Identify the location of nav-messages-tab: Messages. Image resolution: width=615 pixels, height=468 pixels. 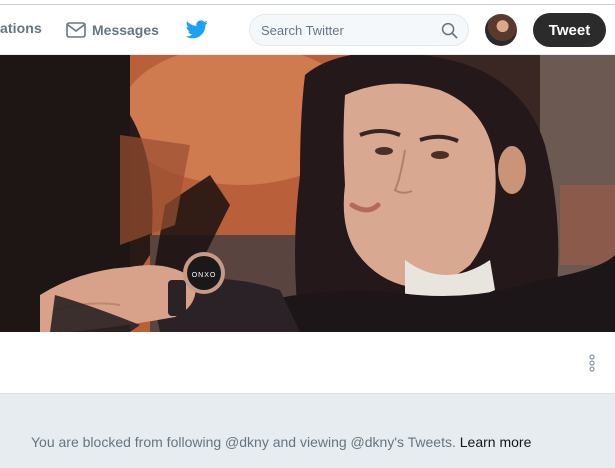
(112, 30).